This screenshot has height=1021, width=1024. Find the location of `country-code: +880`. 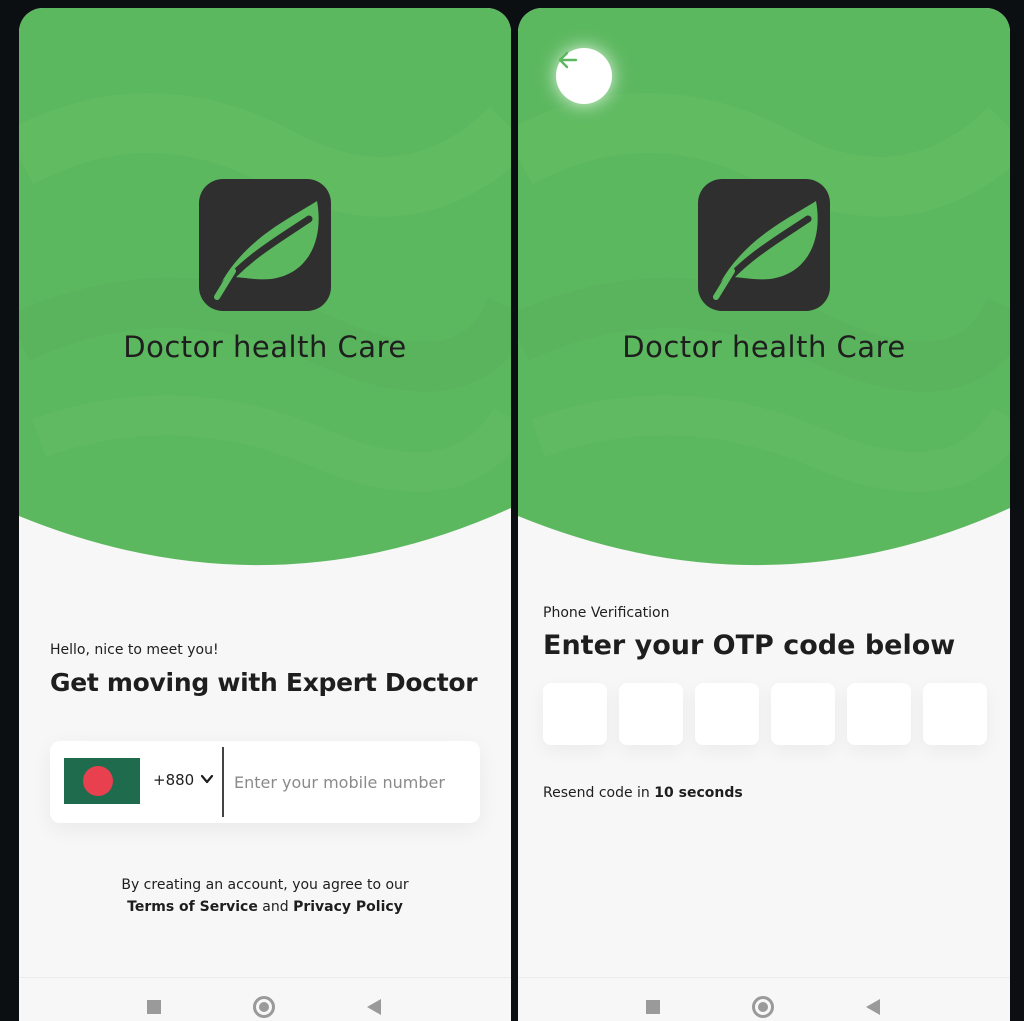

country-code: +880 is located at coordinates (173, 780).